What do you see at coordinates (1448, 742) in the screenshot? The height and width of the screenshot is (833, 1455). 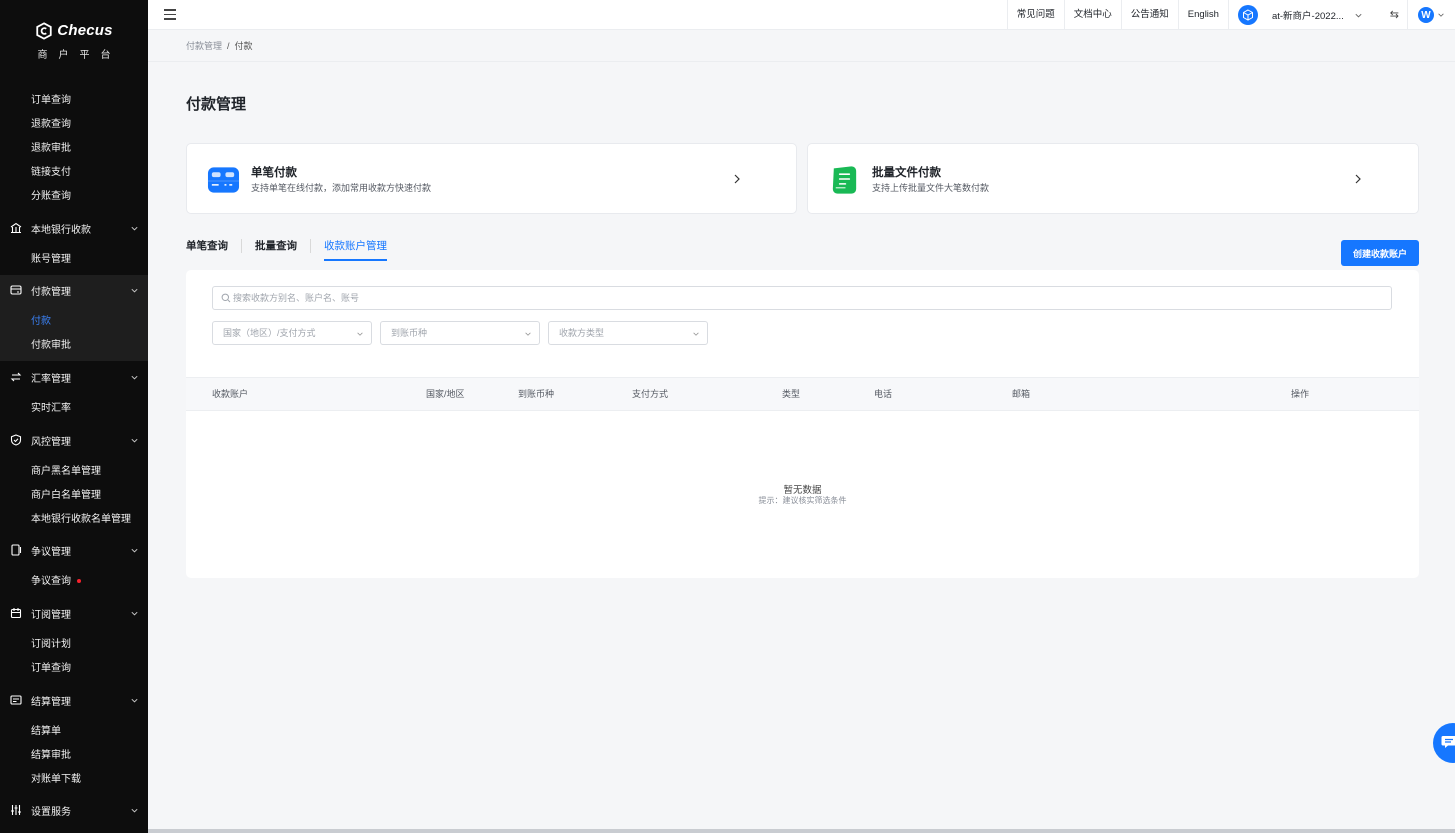 I see `chat-icon` at bounding box center [1448, 742].